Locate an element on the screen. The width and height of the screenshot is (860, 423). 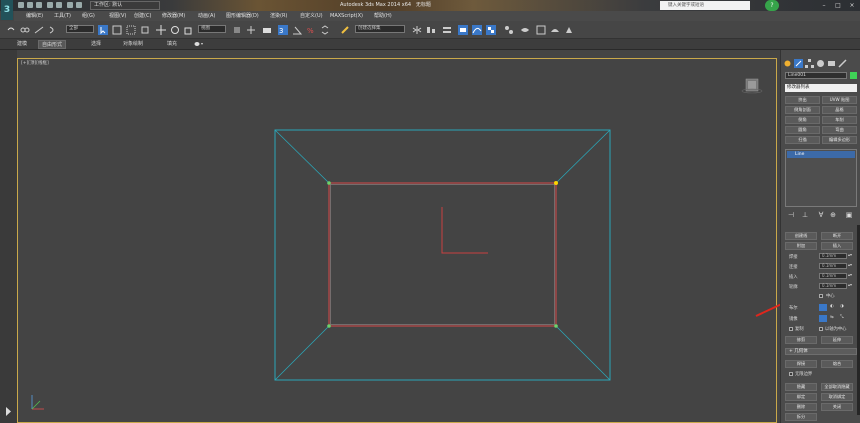
unlink-icon is located at coordinates (39, 30).